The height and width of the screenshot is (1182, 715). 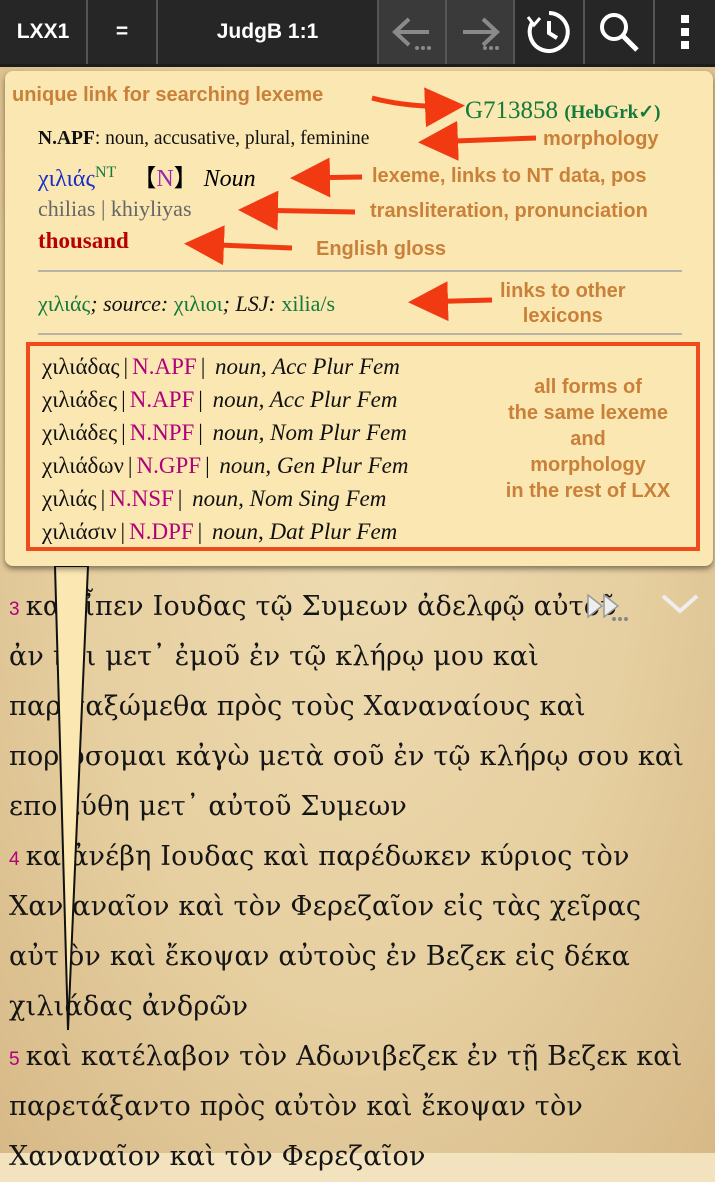 I want to click on form-row: χιλιάς | N.NSF | noun, Nom Sing Fem, so click(x=214, y=499).